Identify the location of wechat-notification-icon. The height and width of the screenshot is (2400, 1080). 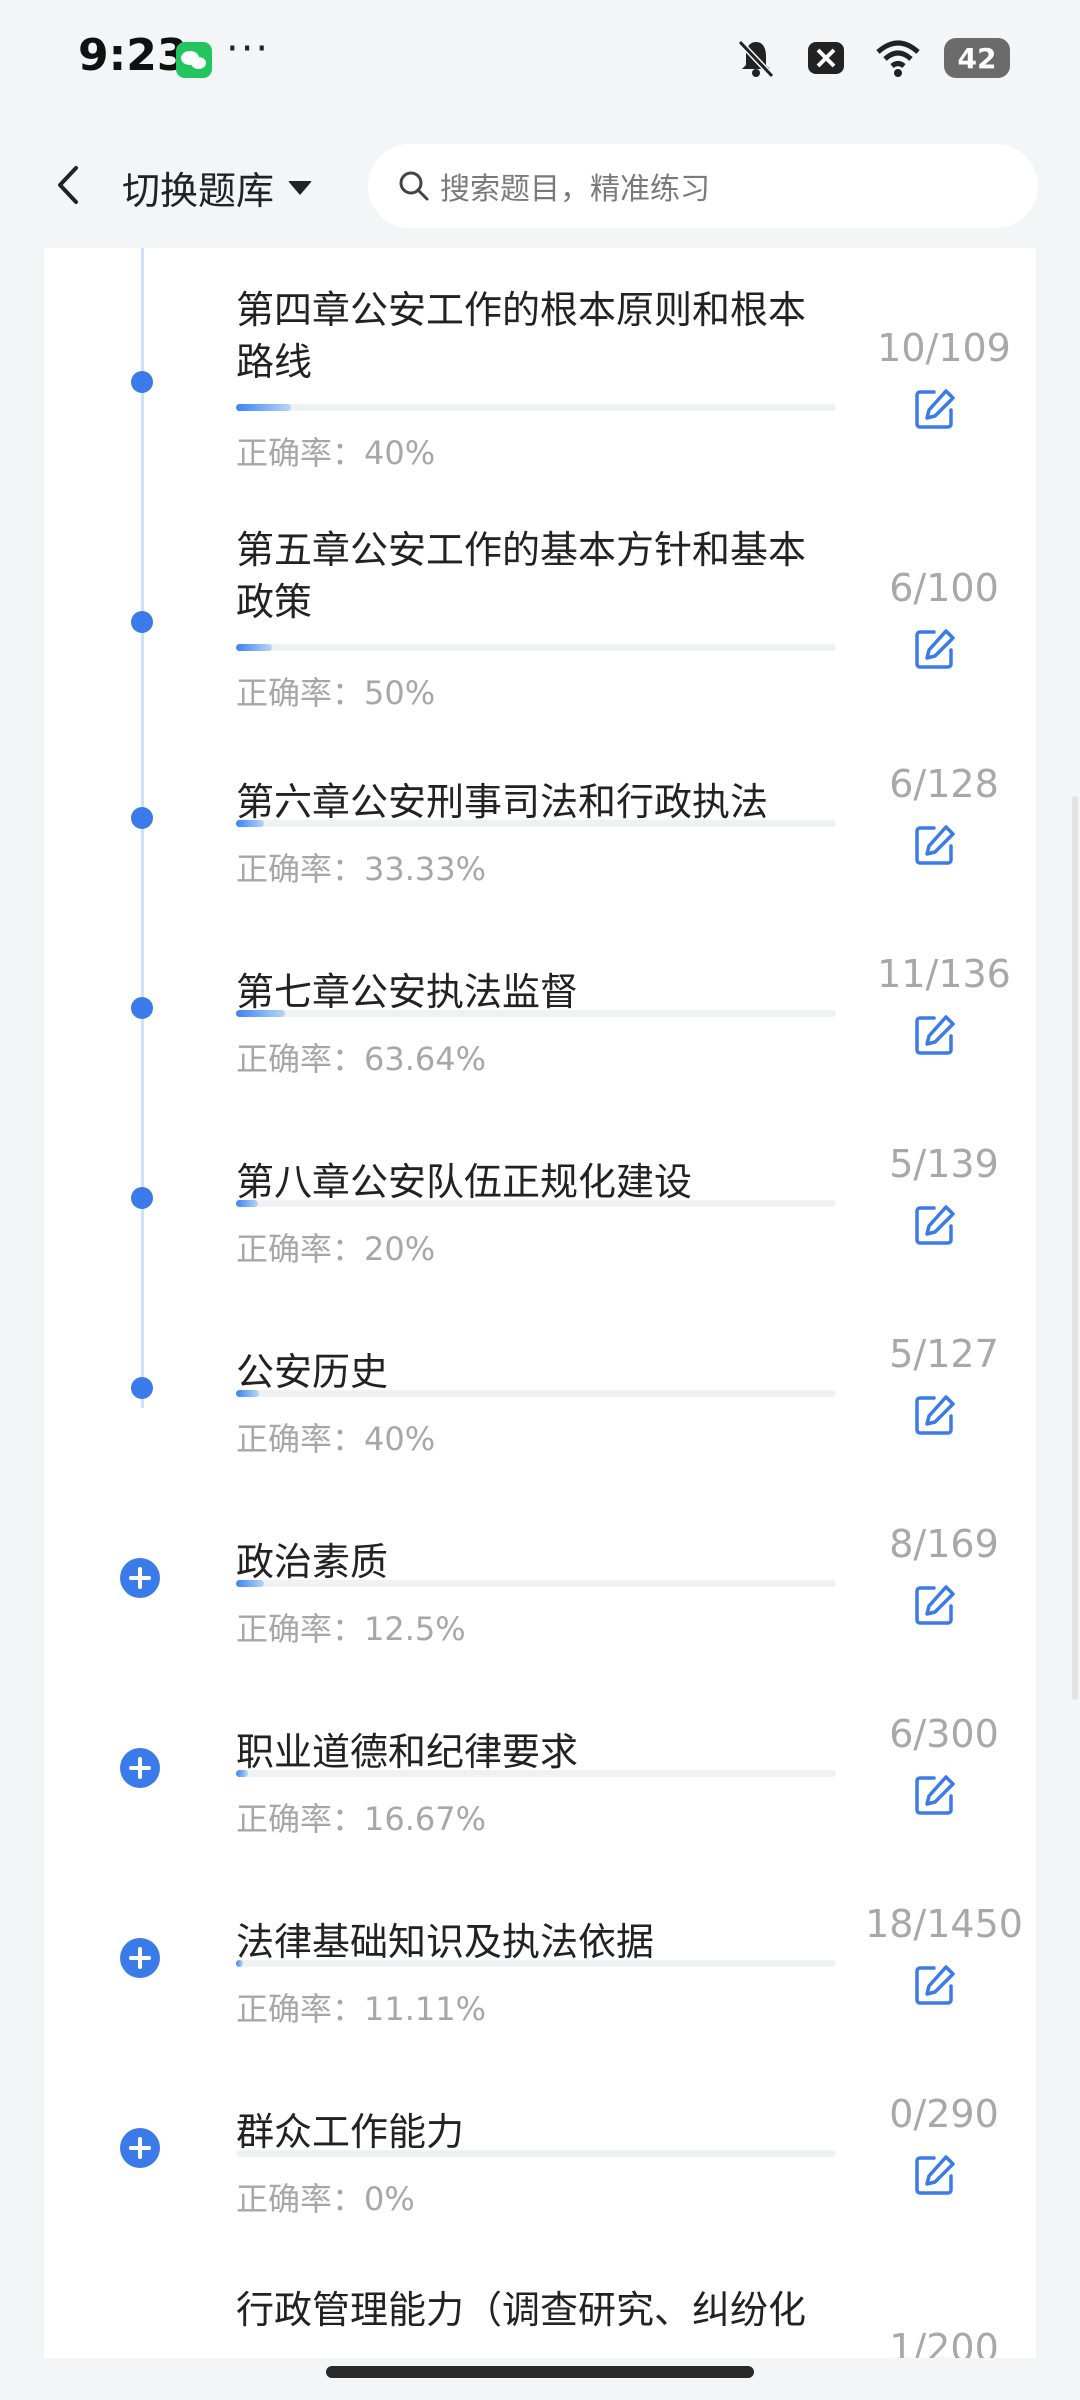
(194, 60).